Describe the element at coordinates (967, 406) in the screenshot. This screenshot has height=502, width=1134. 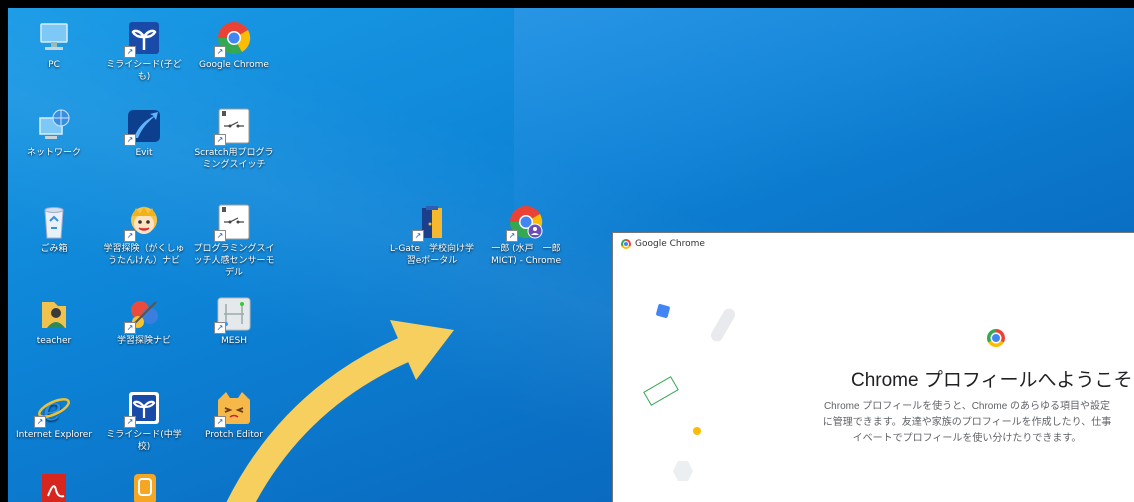
I see `description-line: Chrome プロフィールを使うと、Chrome のあらゆる項目や設定` at that location.